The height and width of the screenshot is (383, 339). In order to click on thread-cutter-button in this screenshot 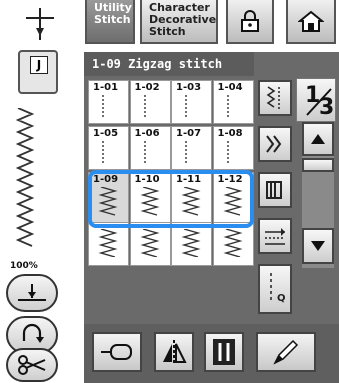, I will do `click(117, 352)`.